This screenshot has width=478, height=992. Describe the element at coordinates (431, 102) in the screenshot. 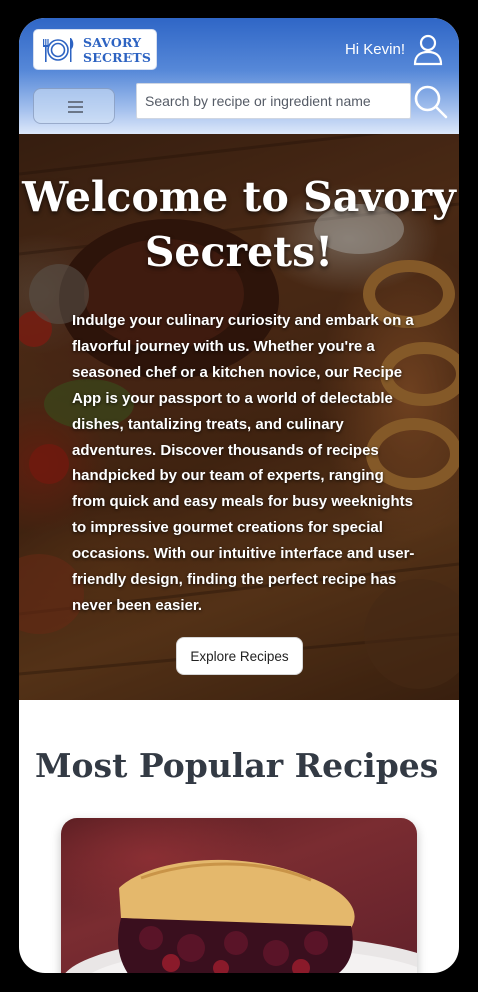

I see `search-icon` at that location.